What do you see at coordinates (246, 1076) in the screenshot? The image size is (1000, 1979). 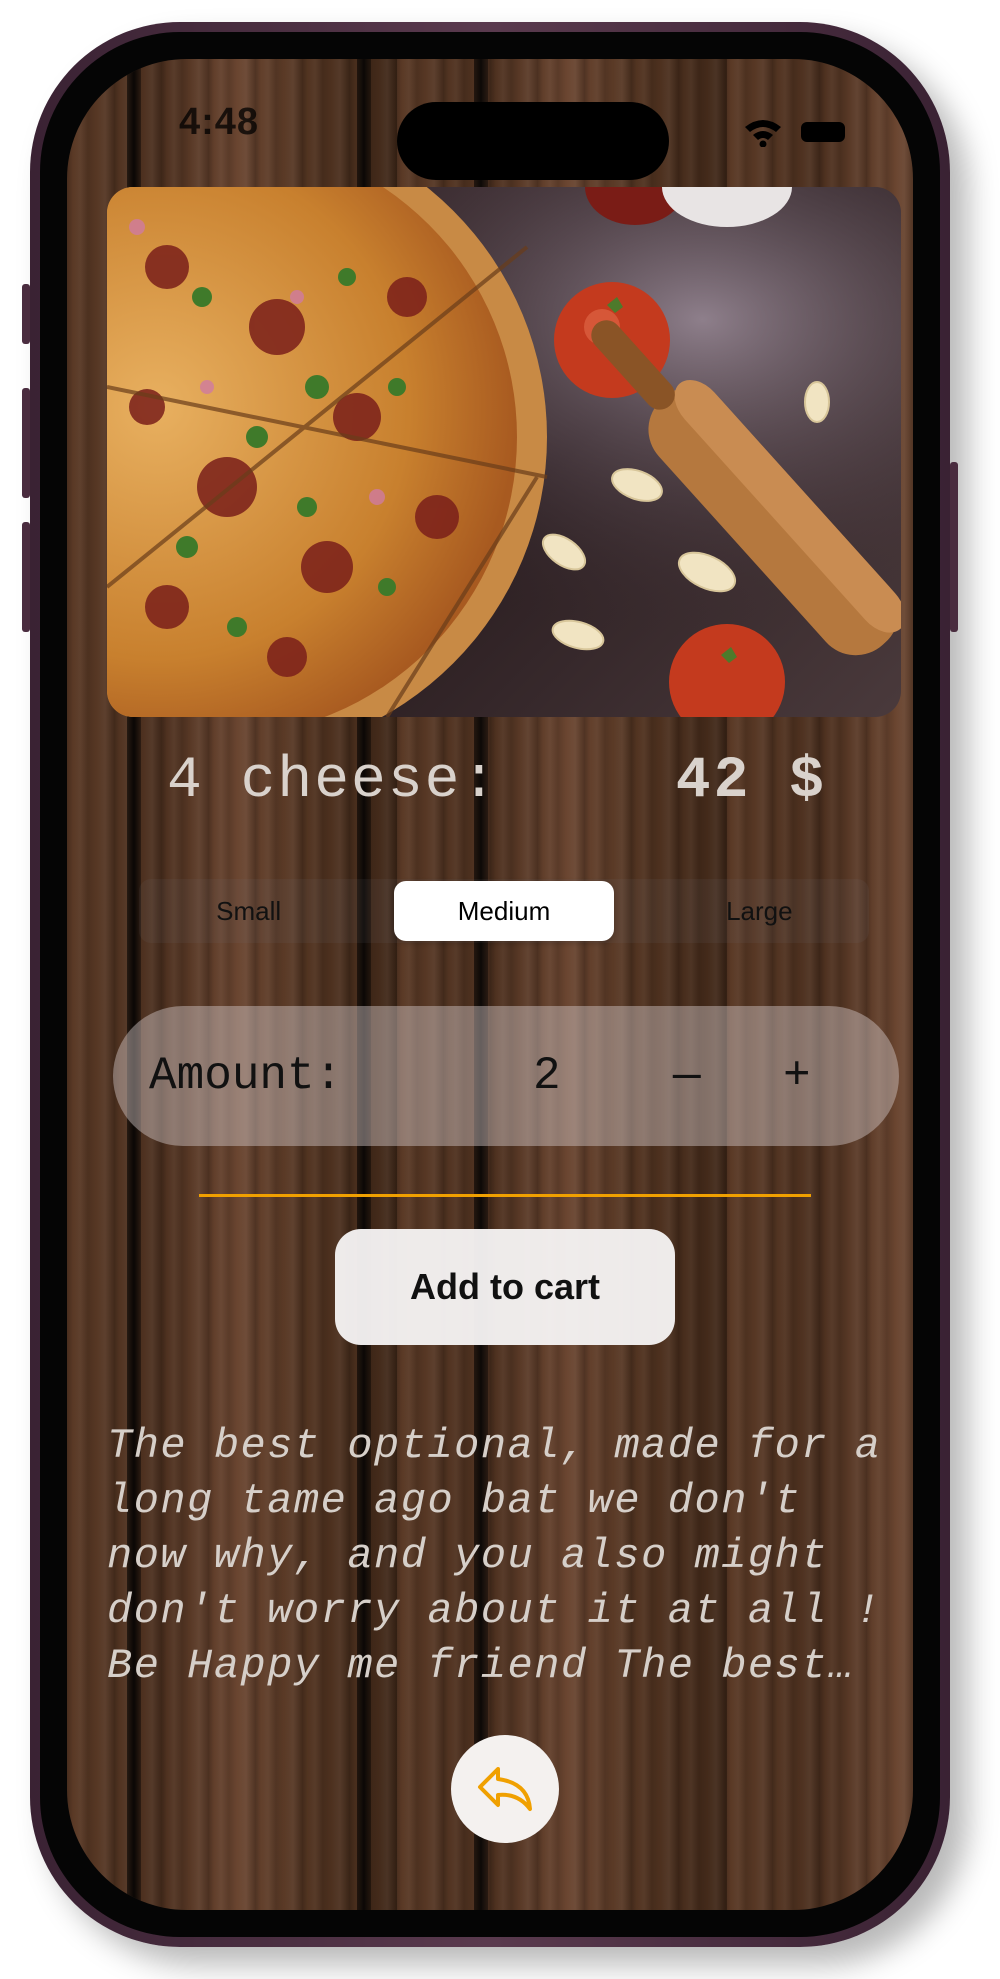 I see `amount-label: Amount:` at bounding box center [246, 1076].